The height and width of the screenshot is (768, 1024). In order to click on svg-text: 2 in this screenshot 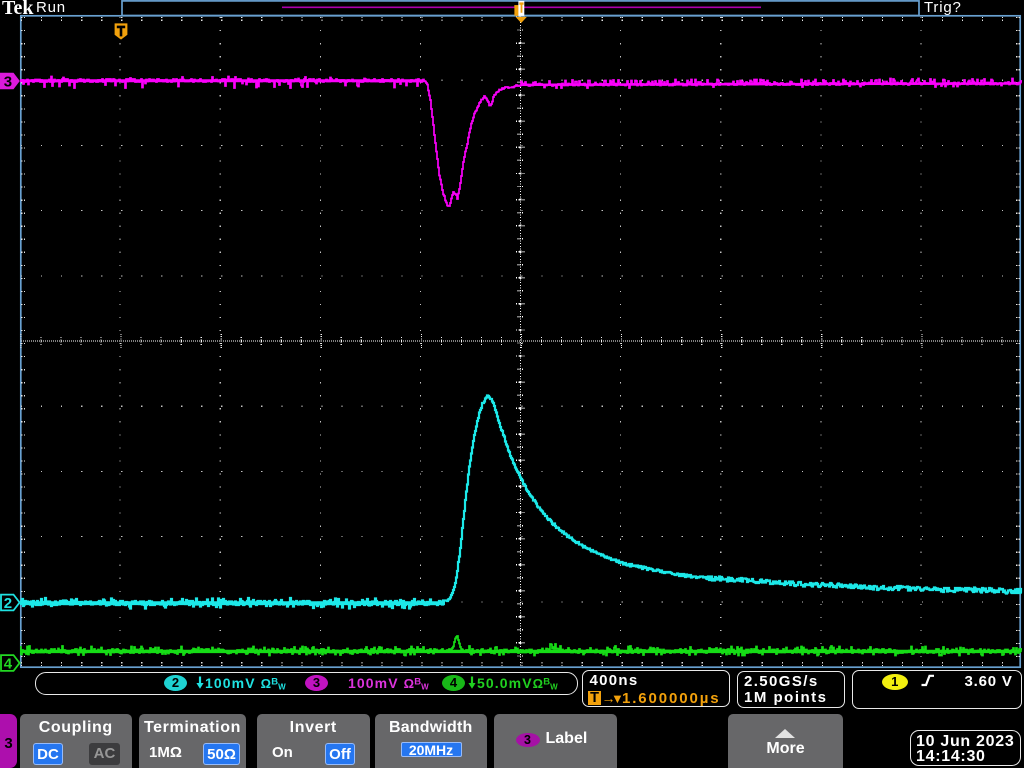, I will do `click(8, 603)`.